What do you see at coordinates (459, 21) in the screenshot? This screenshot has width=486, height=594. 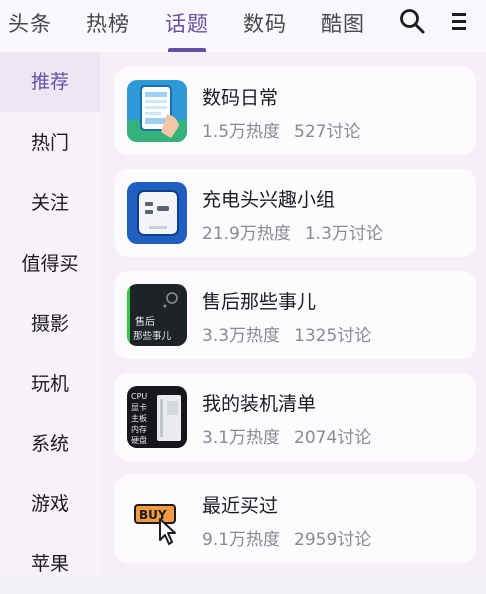 I see `more-vertical-icon` at bounding box center [459, 21].